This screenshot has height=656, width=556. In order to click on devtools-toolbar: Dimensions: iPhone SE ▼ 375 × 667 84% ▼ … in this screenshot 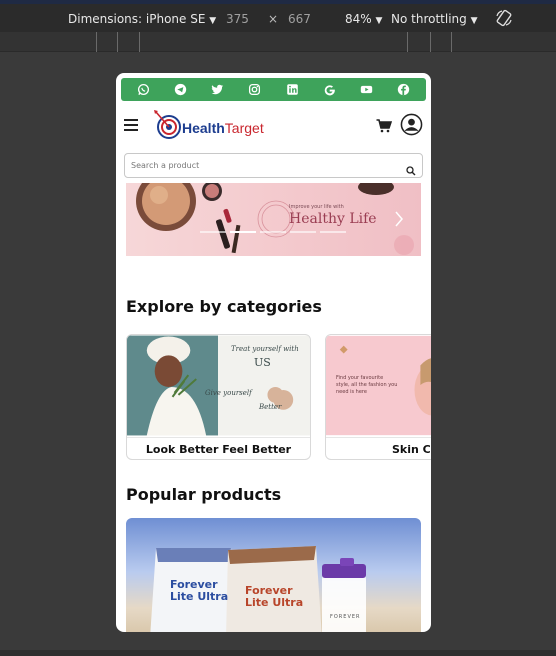, I will do `click(278, 16)`.